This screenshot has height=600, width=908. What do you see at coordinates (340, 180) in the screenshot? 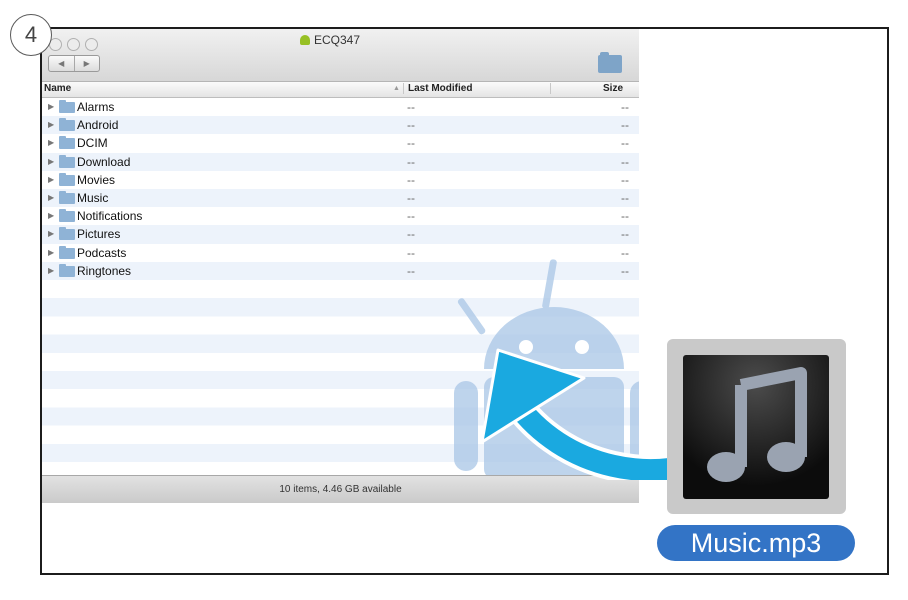
I see `file-row-movies: ▶ Movies -- --` at bounding box center [340, 180].